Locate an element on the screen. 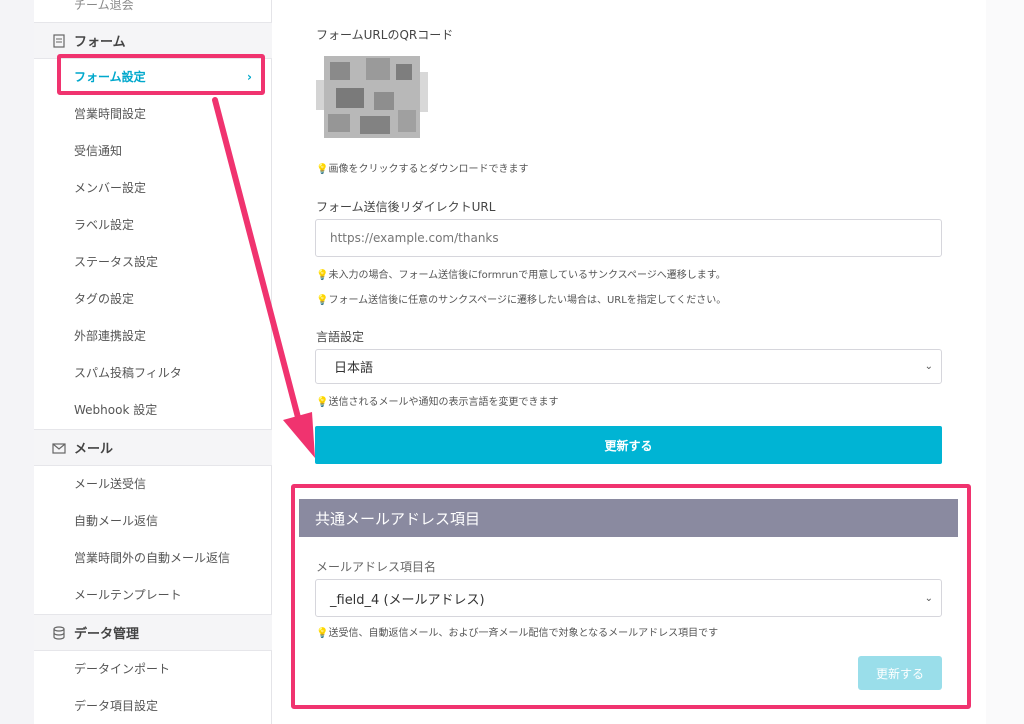 This screenshot has height=724, width=1024. sidebar-section-mail: メール is located at coordinates (153, 447).